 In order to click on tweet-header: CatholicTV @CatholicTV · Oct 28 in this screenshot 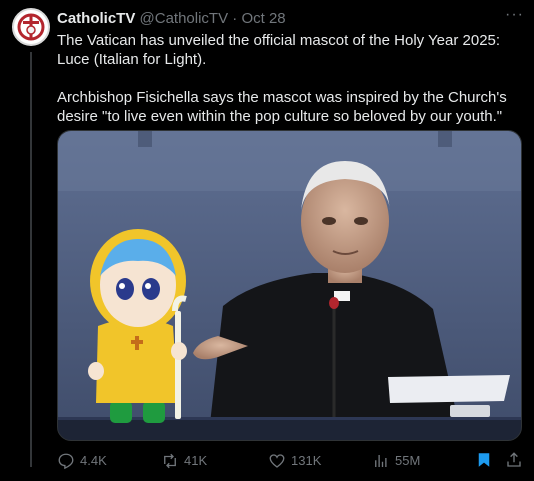, I will do `click(171, 19)`.